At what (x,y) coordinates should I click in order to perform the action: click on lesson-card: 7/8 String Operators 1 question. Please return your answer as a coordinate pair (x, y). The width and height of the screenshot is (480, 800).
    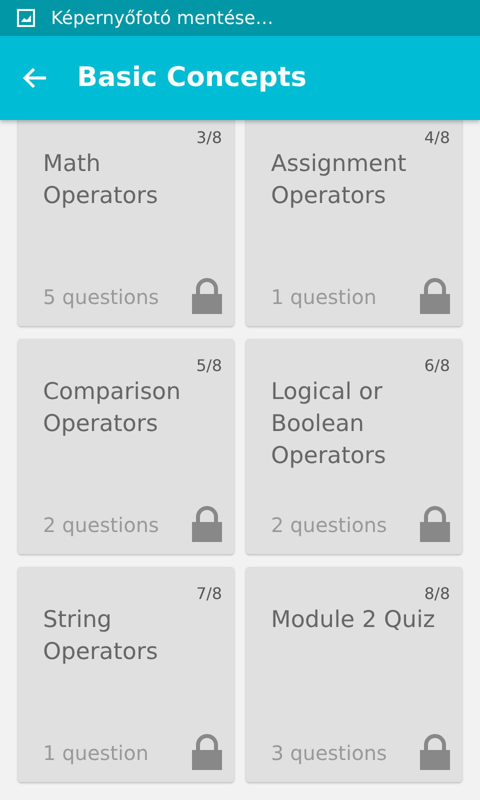
    Looking at the image, I should click on (126, 674).